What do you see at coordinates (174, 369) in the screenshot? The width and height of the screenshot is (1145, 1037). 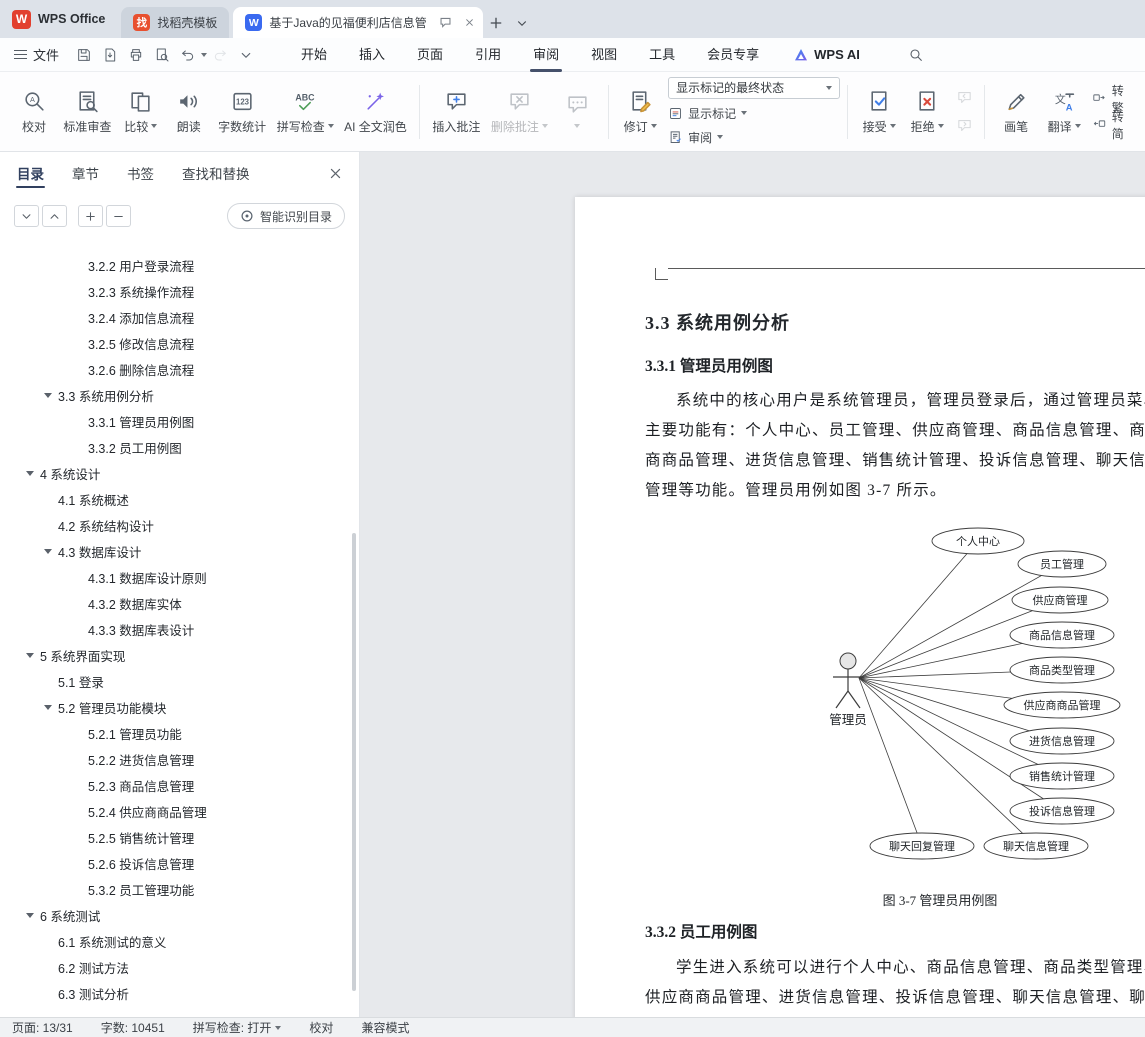 I see `toc-item: 3.2.6 删除信息流程` at bounding box center [174, 369].